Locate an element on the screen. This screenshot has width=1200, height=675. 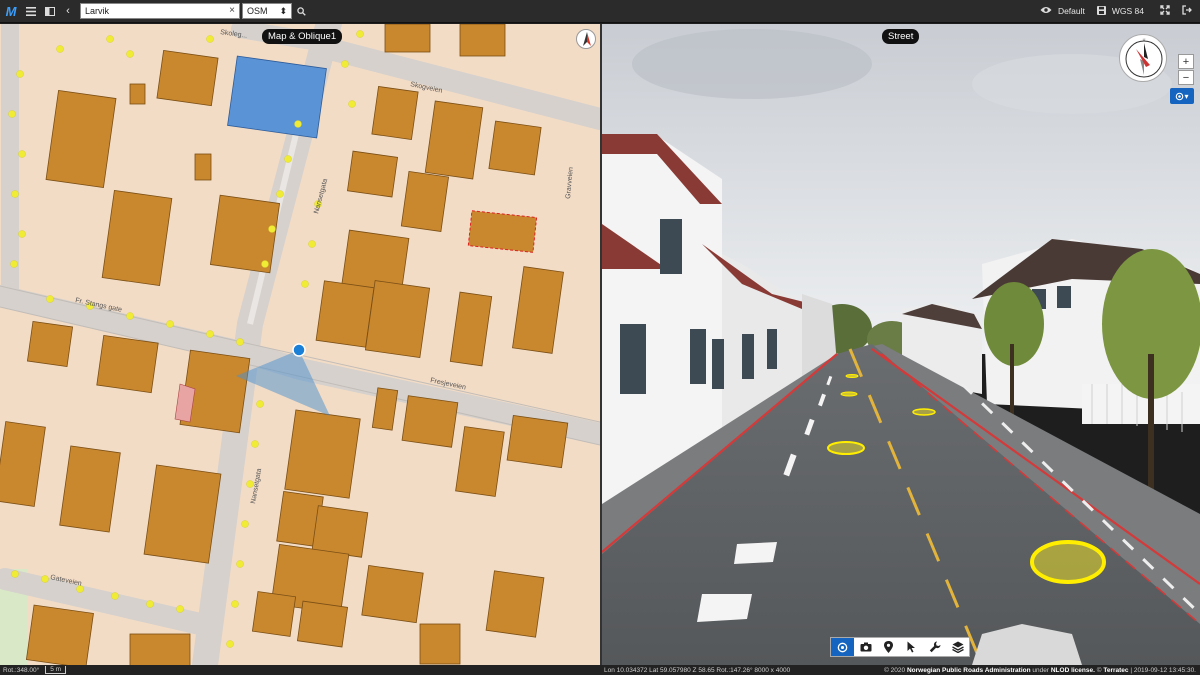
search-input is located at coordinates (150, 11).